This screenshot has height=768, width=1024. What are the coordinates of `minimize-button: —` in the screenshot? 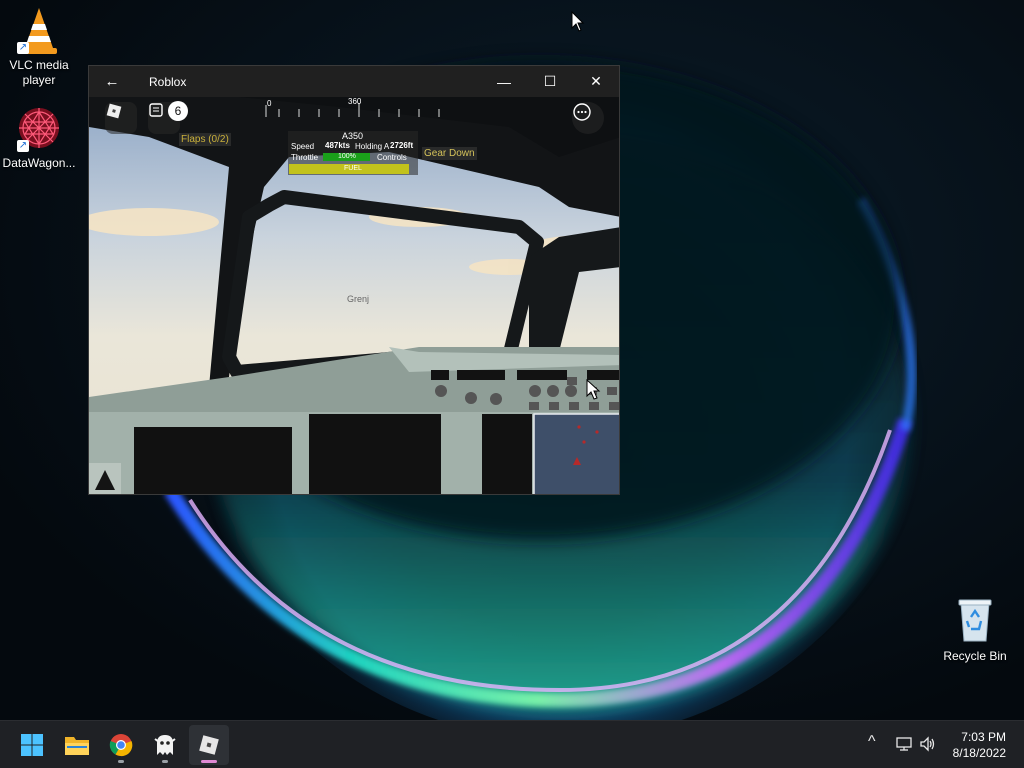 It's located at (504, 81).